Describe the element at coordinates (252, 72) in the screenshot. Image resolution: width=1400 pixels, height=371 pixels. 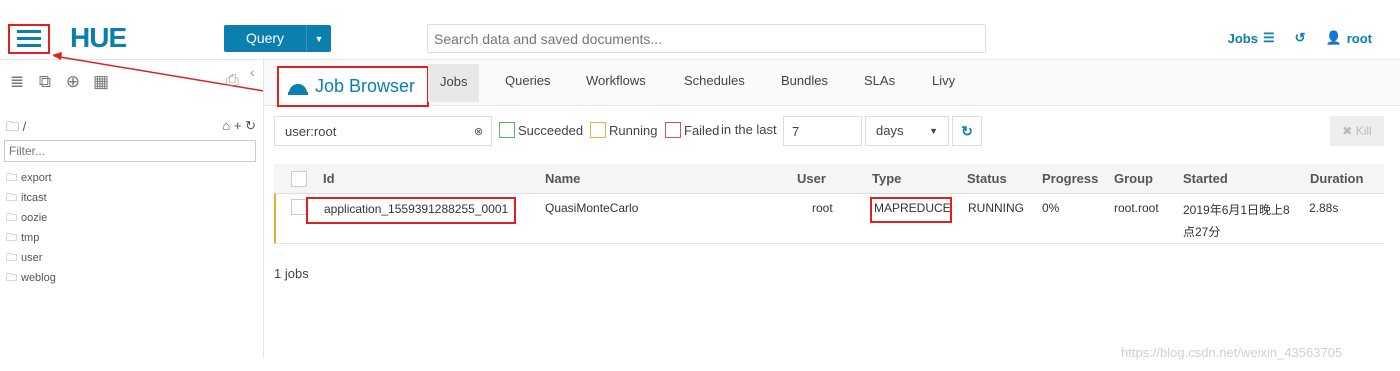
I see `collapse-chevron-icon: ‹` at that location.